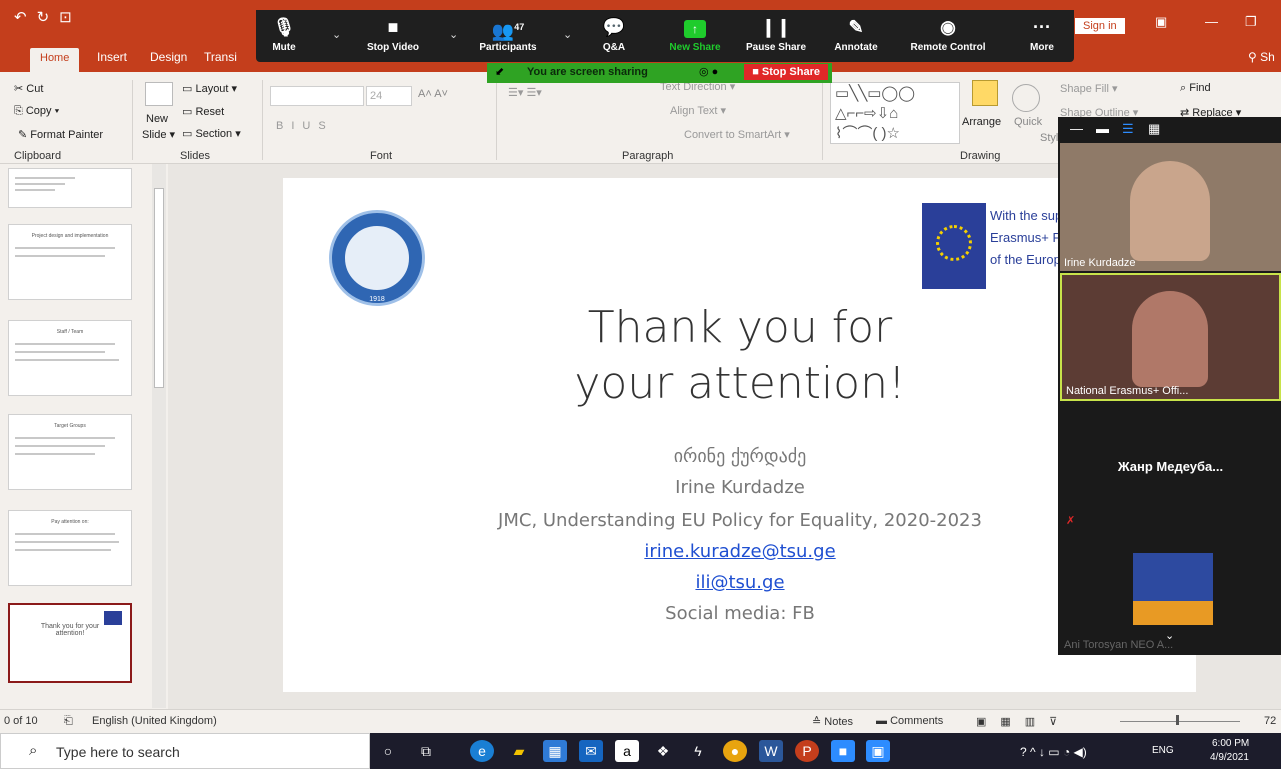 The width and height of the screenshot is (1281, 769). Describe the element at coordinates (70, 358) in the screenshot. I see `slide-thumbnail: Staff / Team` at that location.